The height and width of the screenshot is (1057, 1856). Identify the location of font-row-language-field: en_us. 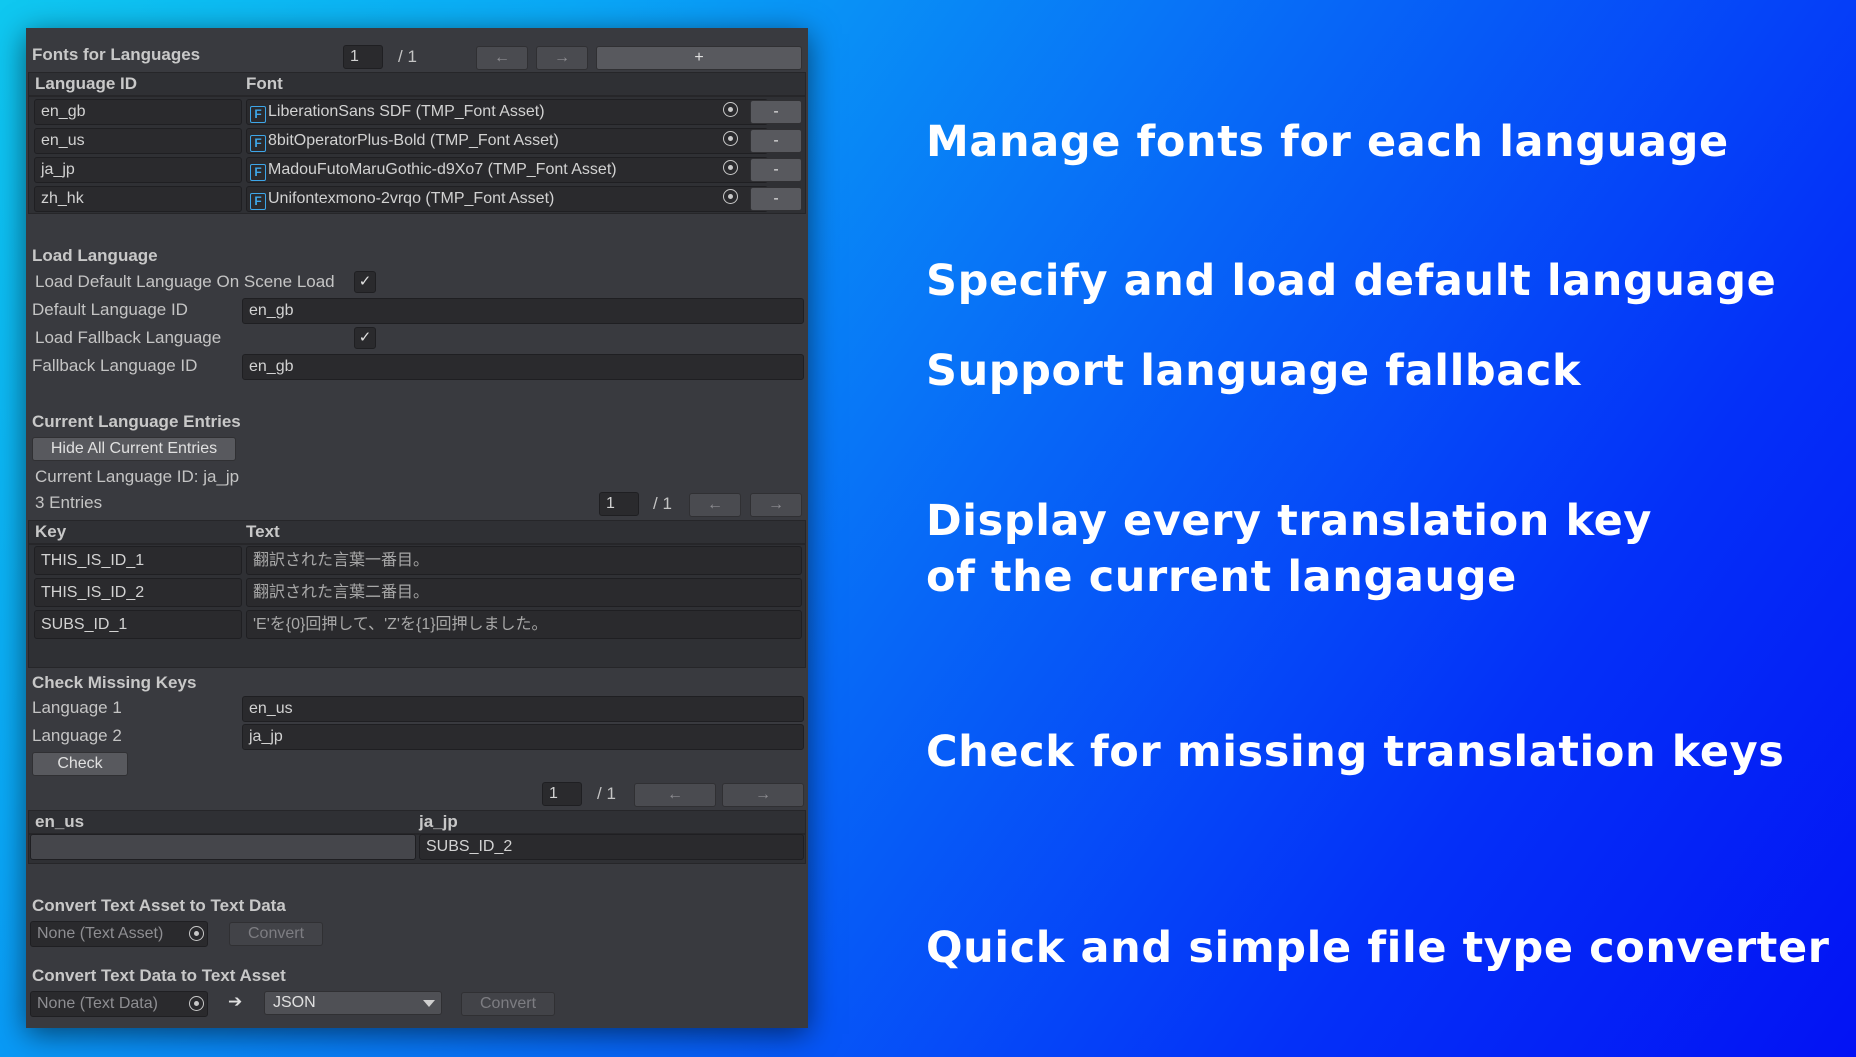
(138, 141).